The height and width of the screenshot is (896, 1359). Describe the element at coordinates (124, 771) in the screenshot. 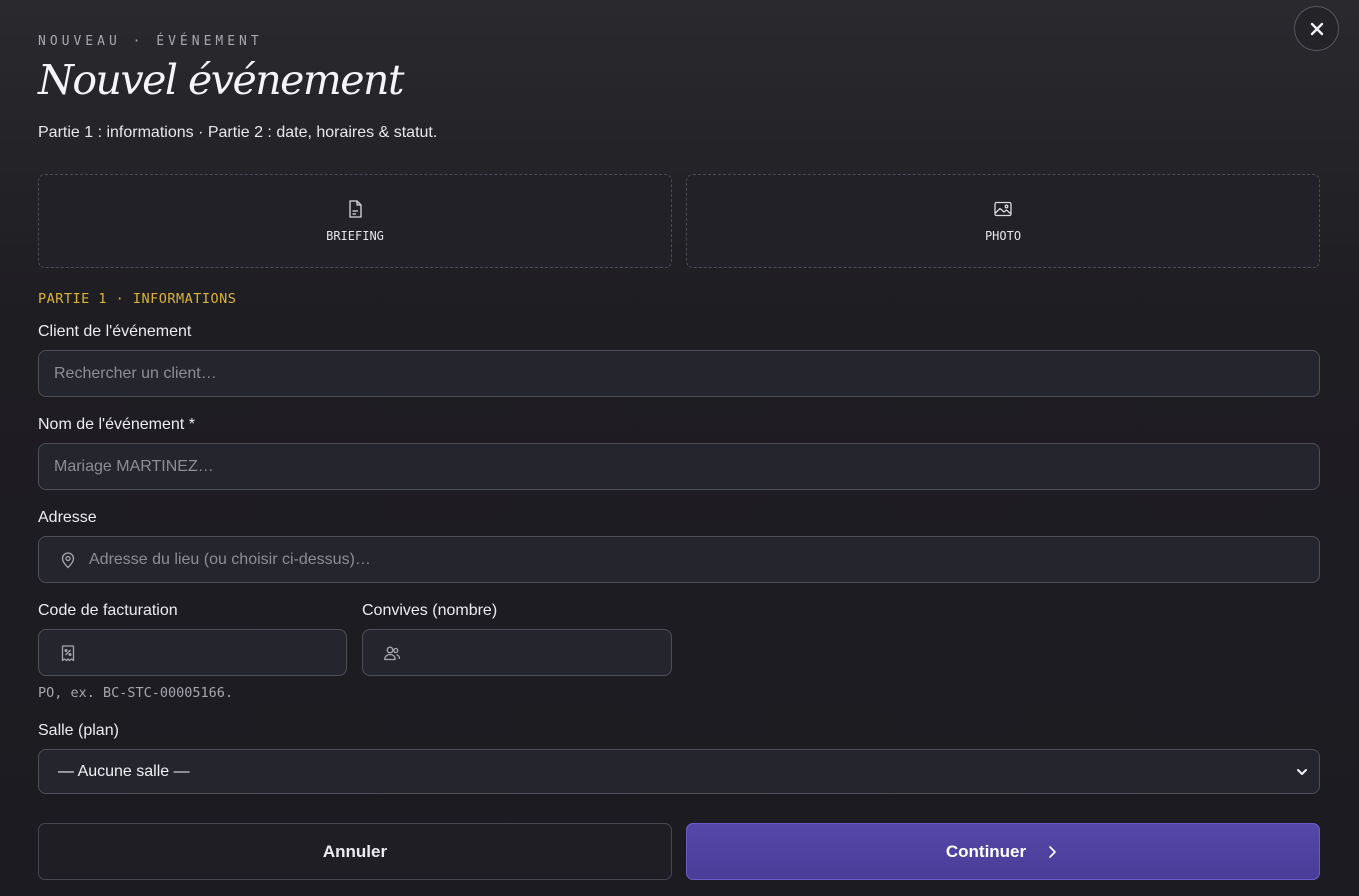

I see `room-selected-value: — Aucune salle —` at that location.